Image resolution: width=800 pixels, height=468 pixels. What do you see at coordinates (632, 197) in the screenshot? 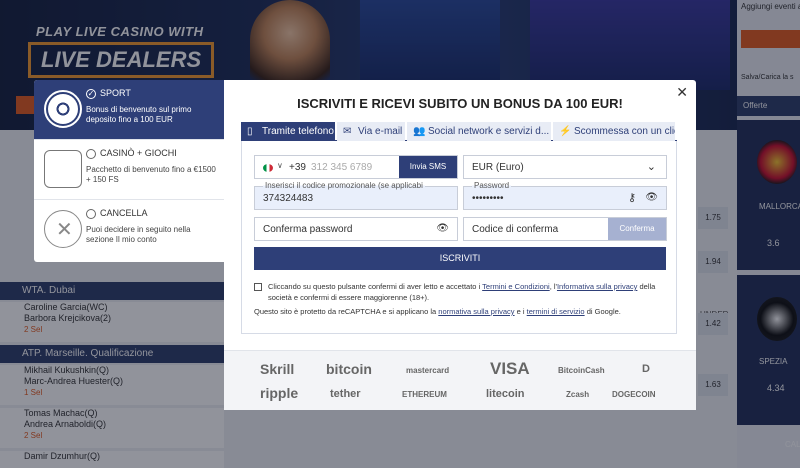
I see `key-icon: ⚷` at bounding box center [632, 197].